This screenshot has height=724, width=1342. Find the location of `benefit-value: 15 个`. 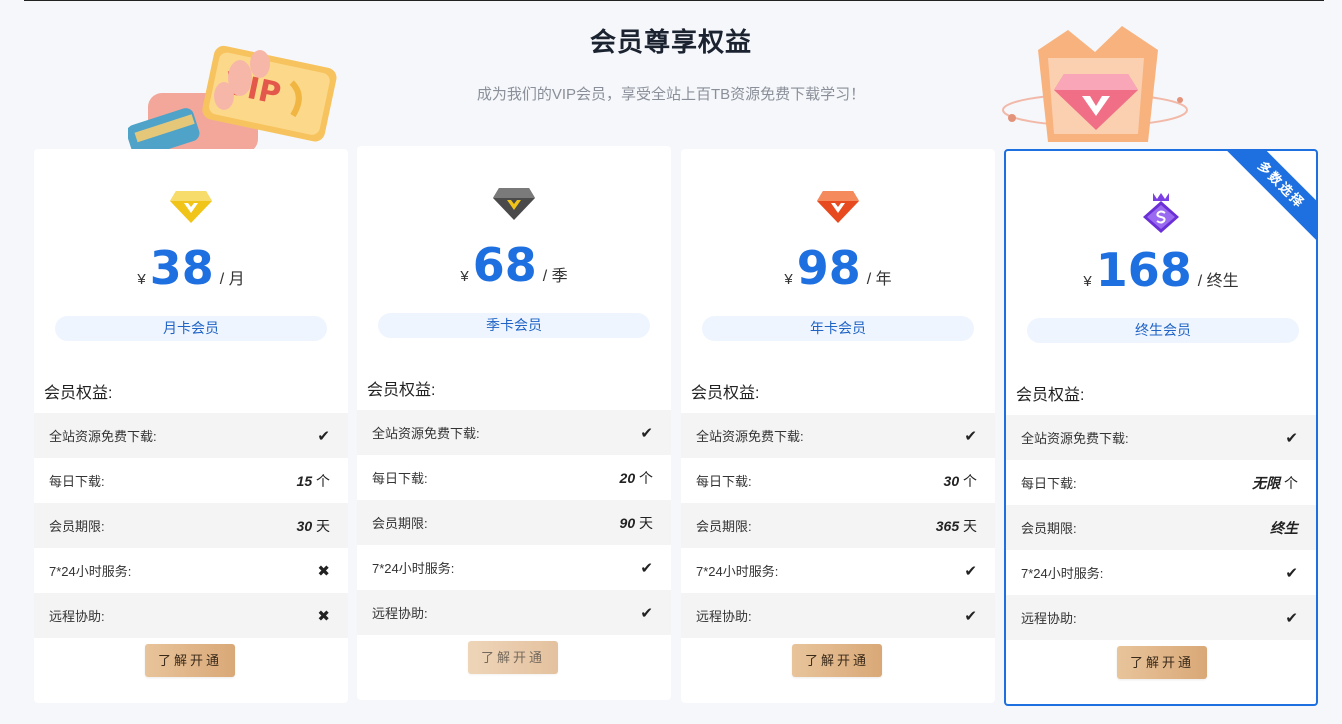

benefit-value: 15 个 is located at coordinates (313, 480).